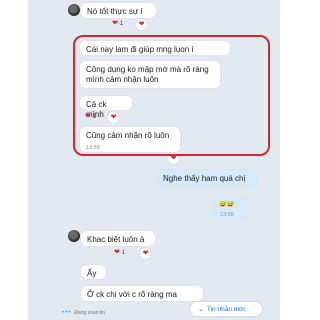  What do you see at coordinates (227, 215) in the screenshot?
I see `message-timestamp: 13:58` at bounding box center [227, 215].